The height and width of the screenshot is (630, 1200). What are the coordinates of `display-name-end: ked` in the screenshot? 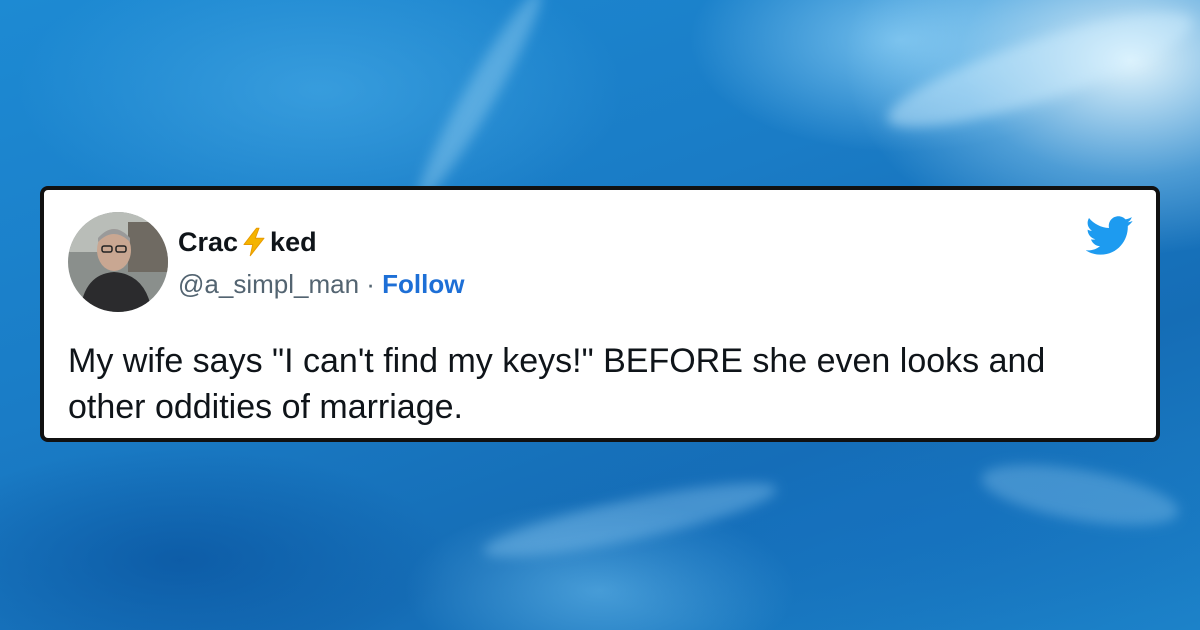 It's located at (293, 242).